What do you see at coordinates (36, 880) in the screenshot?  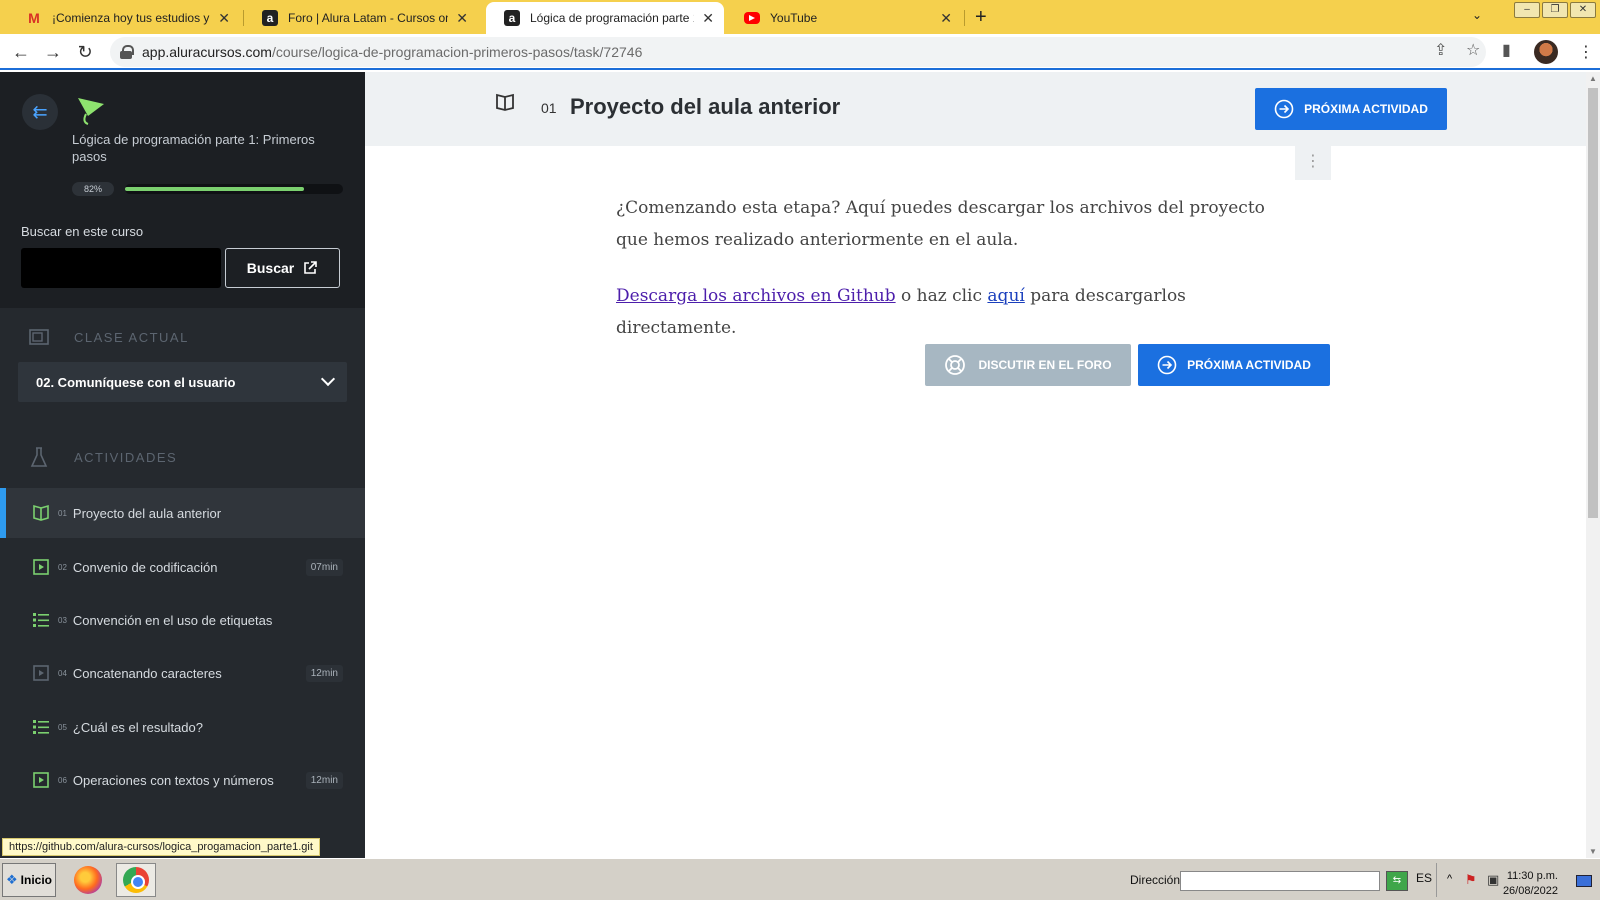 I see `start-label: Inicio` at bounding box center [36, 880].